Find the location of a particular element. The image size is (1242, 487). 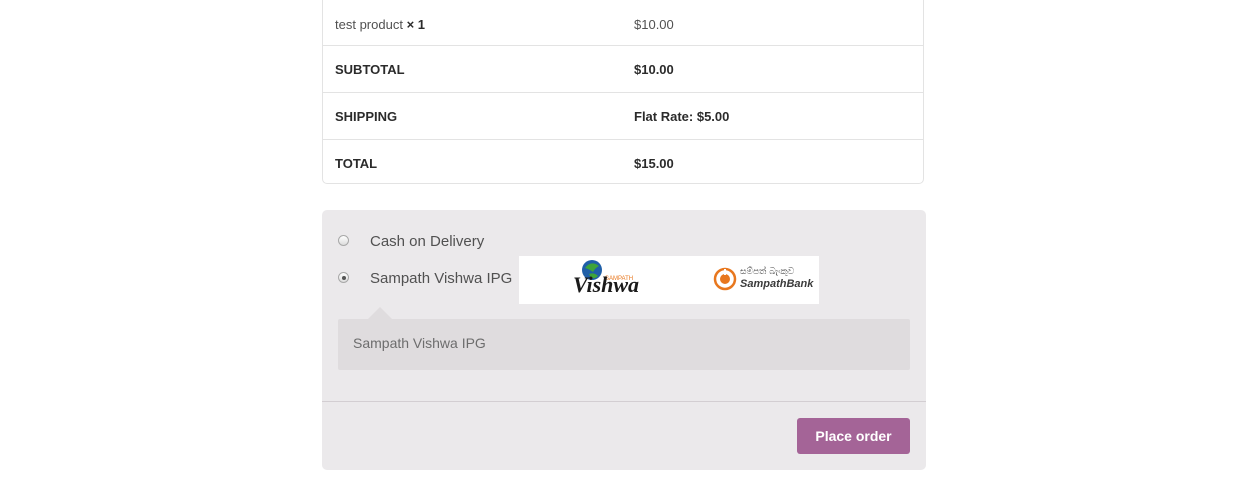

bank-sinhala-name: සම්පත් බැංකුව is located at coordinates (767, 271).